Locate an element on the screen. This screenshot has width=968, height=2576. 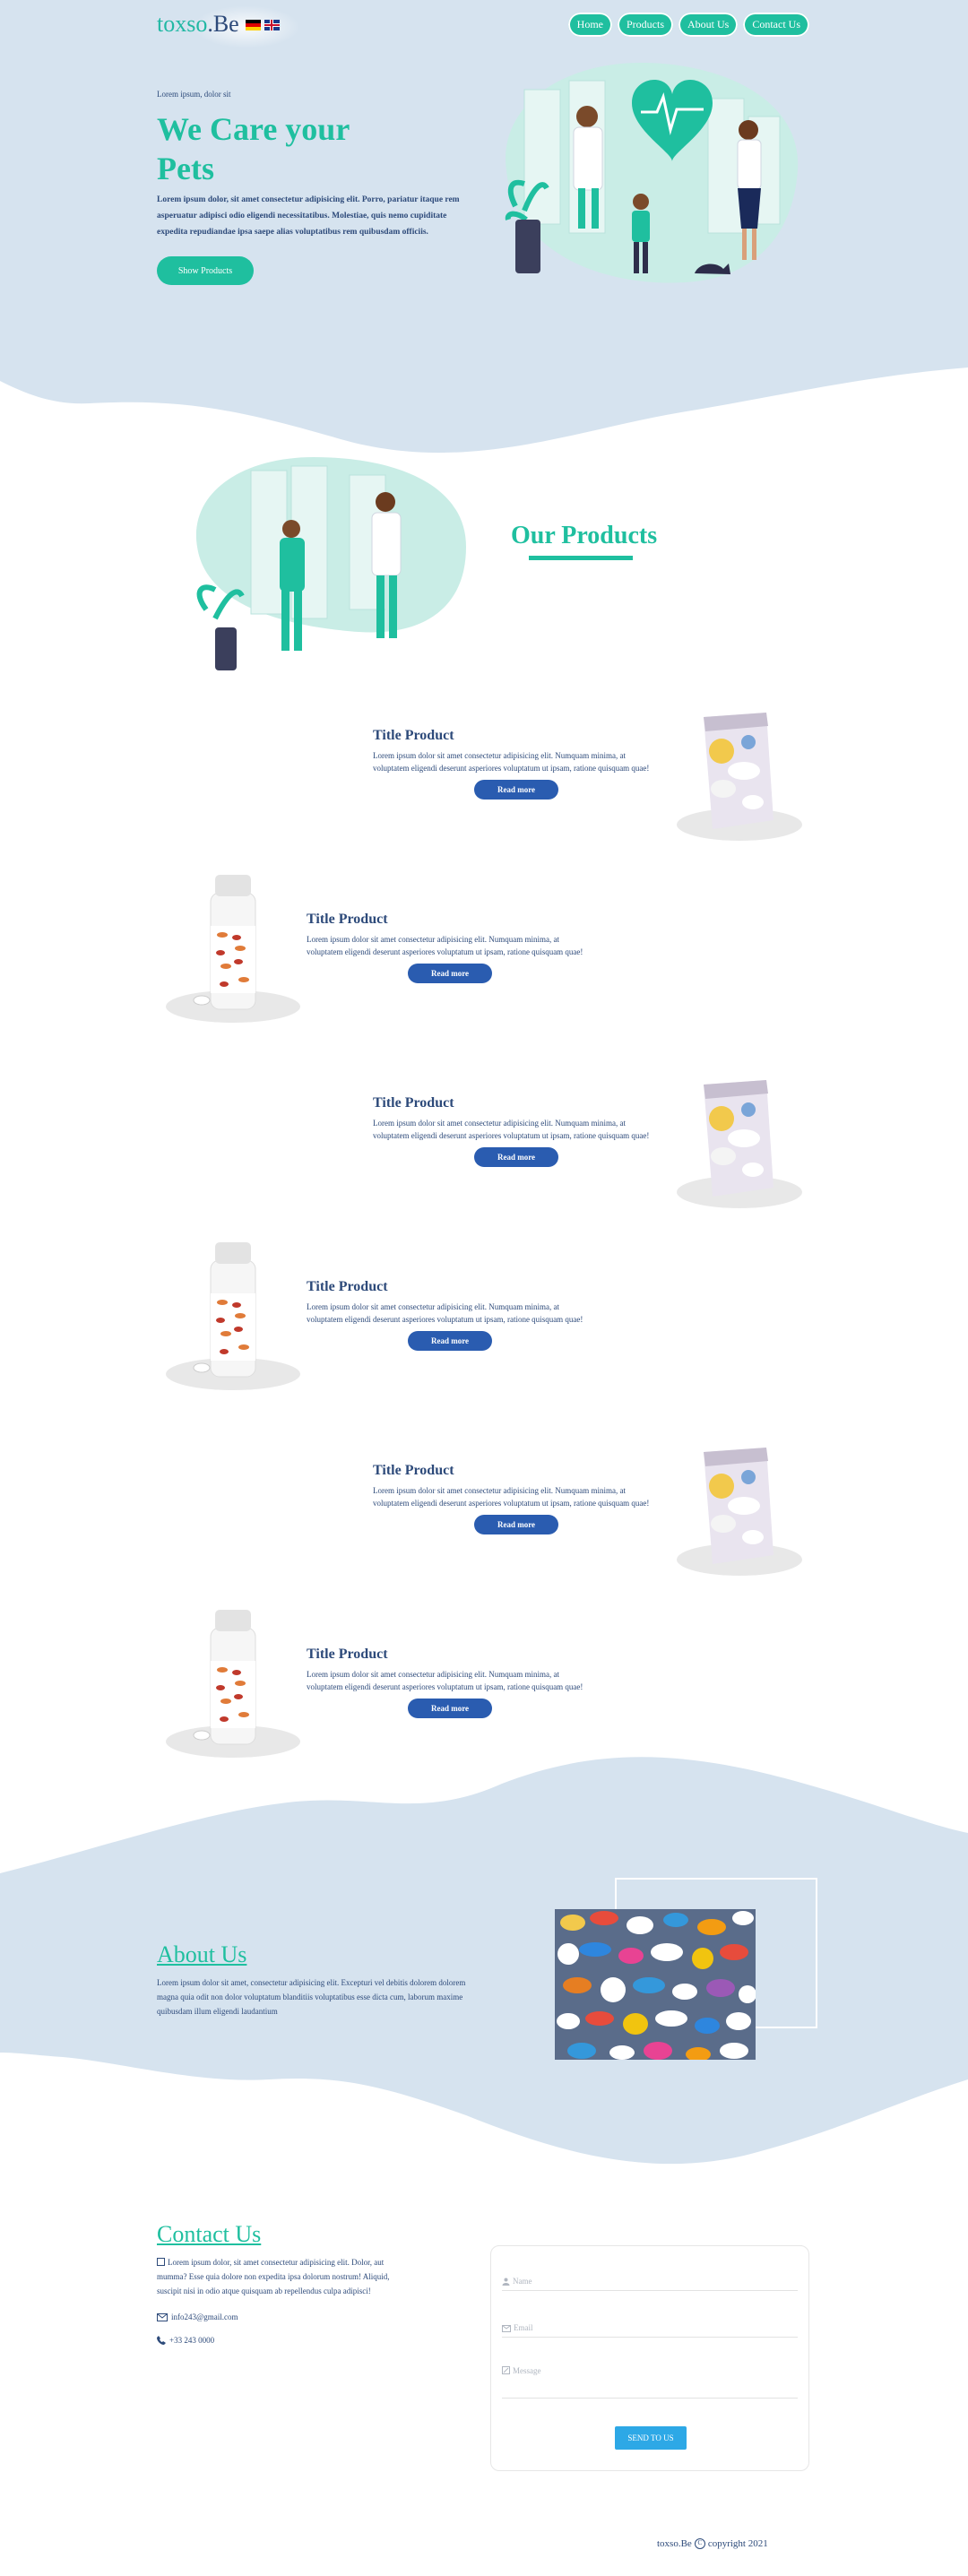
nav-contact-us: Contact Us is located at coordinates (776, 25).